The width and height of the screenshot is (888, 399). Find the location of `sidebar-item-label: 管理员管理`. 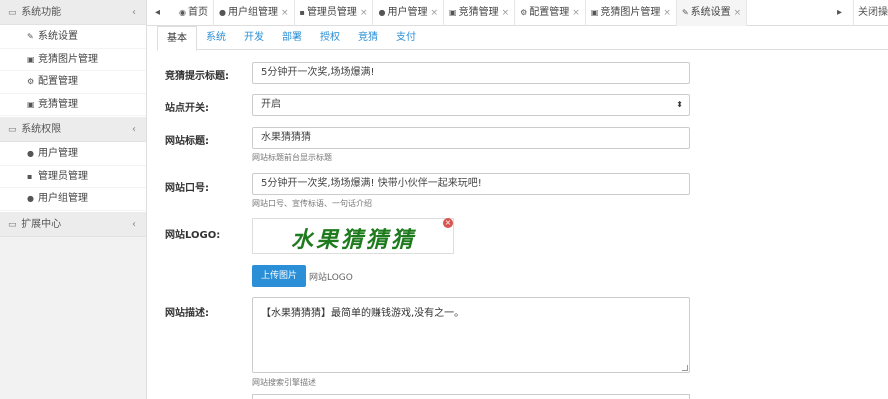

sidebar-item-label: 管理员管理 is located at coordinates (63, 176).